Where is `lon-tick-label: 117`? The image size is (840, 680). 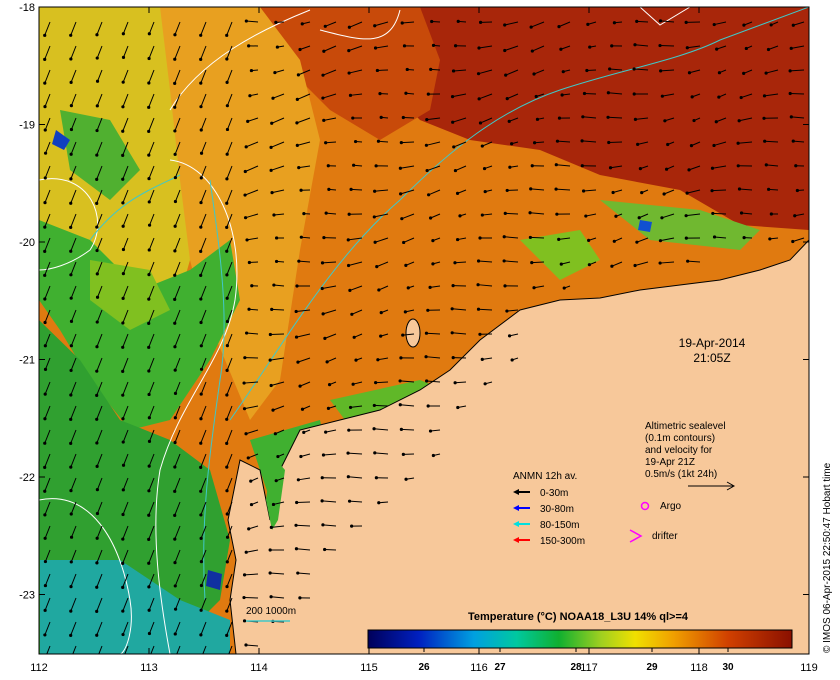
lon-tick-label: 117 is located at coordinates (589, 668).